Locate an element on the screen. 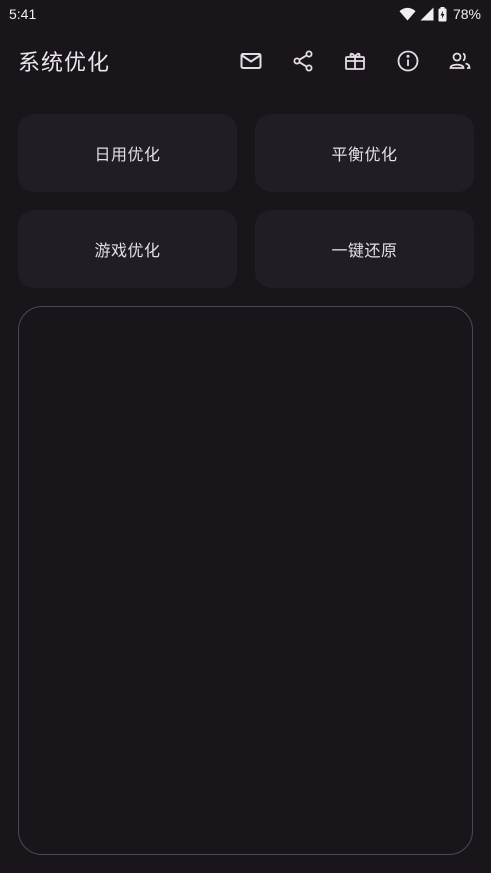 This screenshot has height=873, width=491. balanced-optimize-button: 平衡优化 is located at coordinates (364, 153).